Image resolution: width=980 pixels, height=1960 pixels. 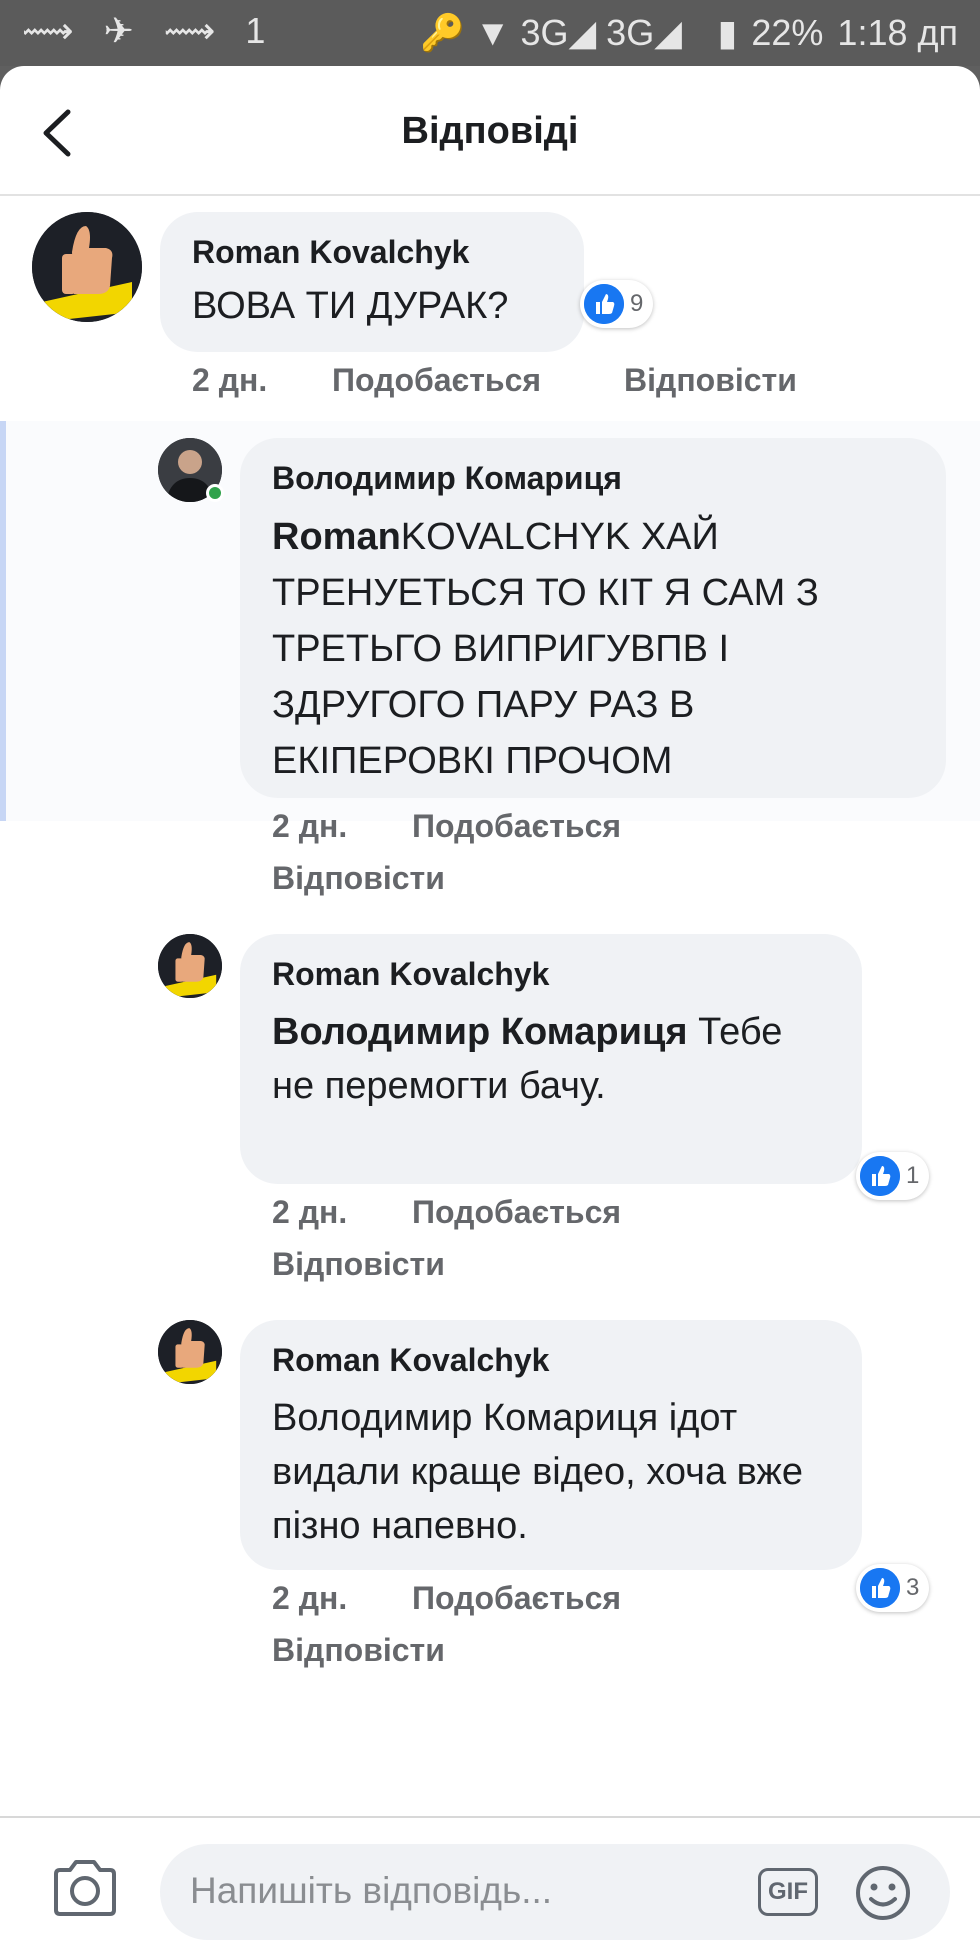 I want to click on comment-text: ВОВА ТИ ДУРАК?, so click(x=350, y=306).